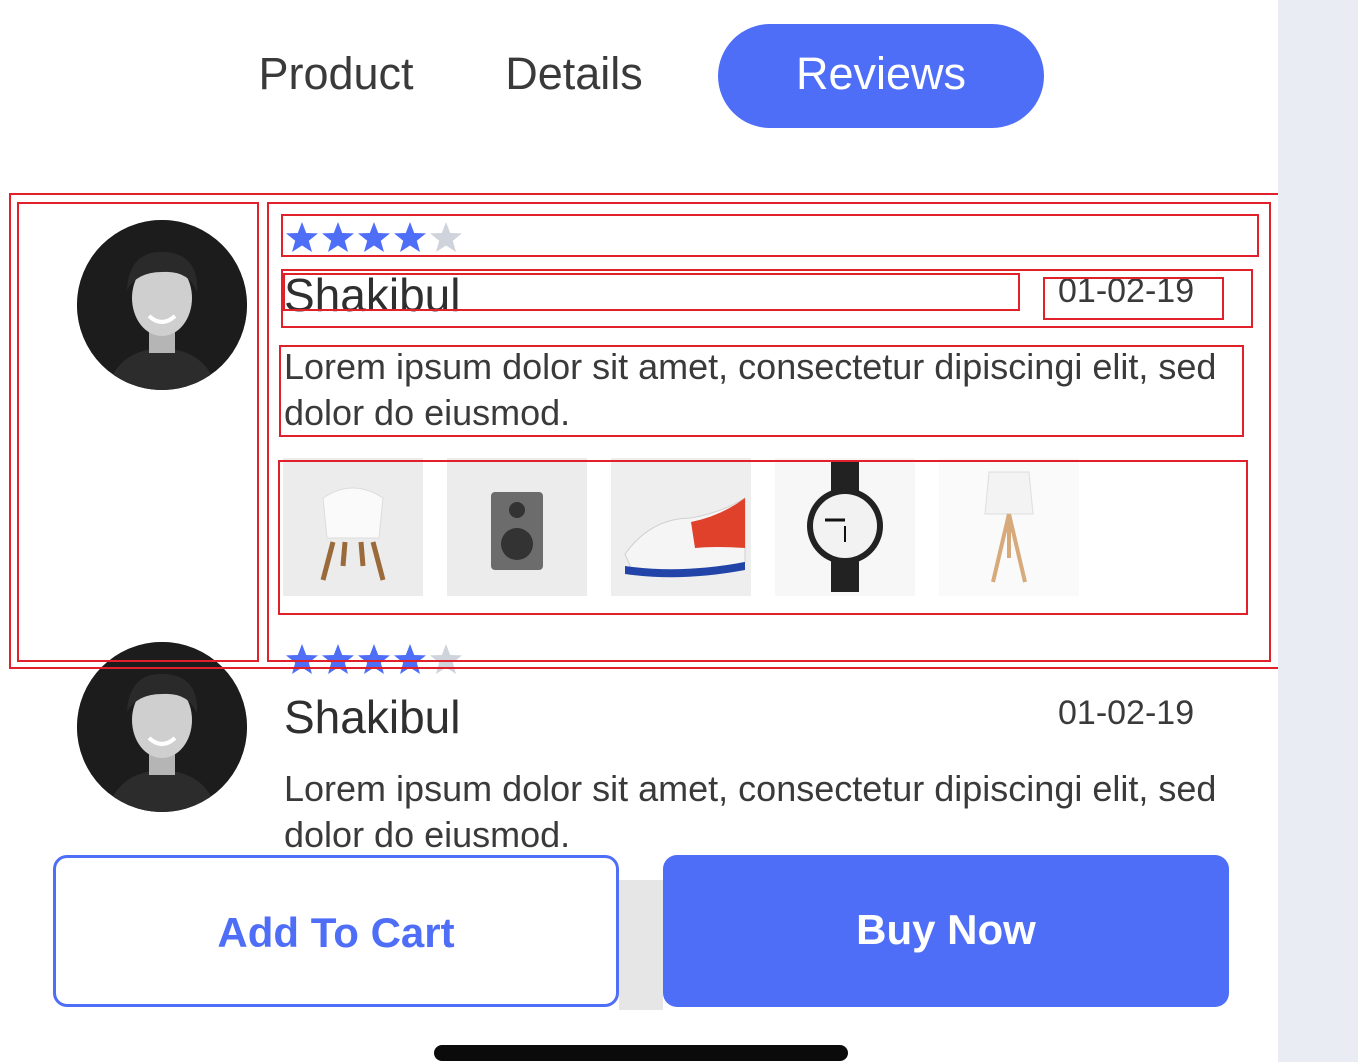 The height and width of the screenshot is (1062, 1358). I want to click on rating-stars, so click(374, 662).